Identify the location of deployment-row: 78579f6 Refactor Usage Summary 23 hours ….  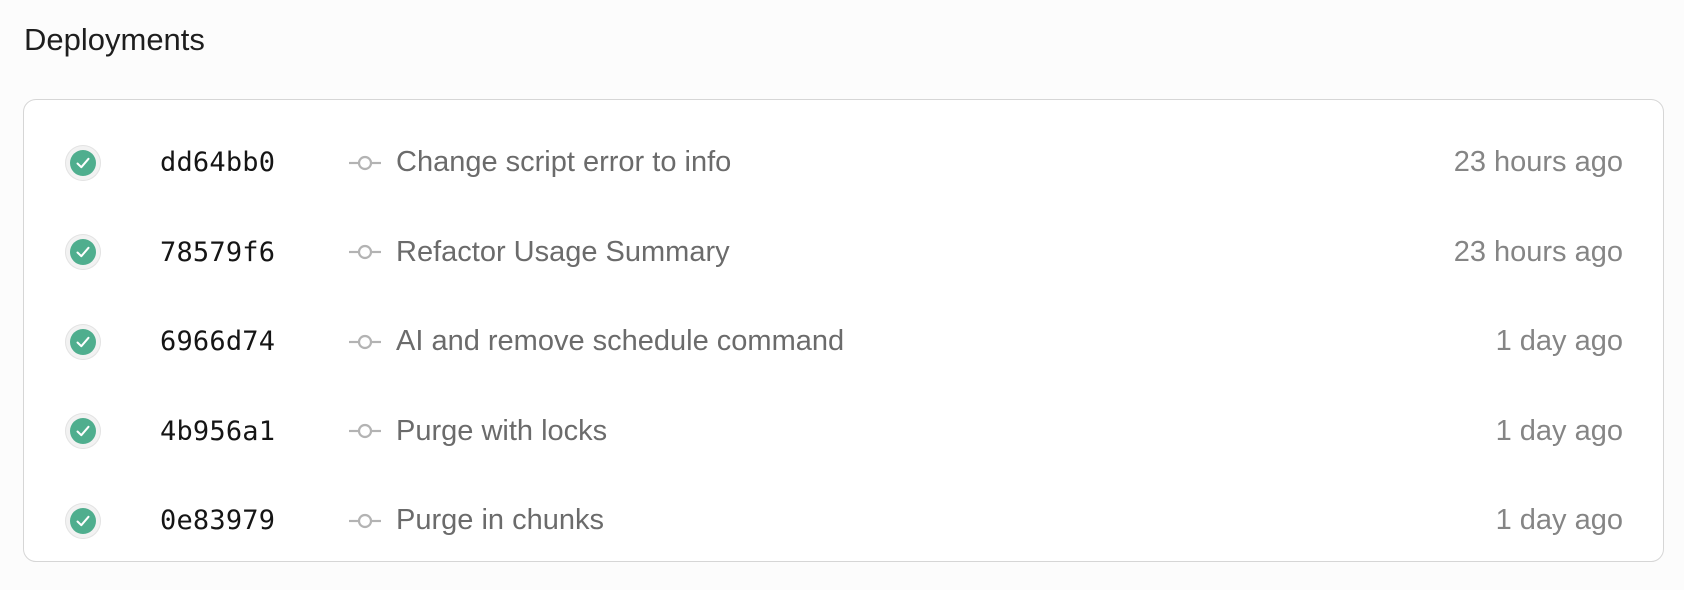
(843, 253).